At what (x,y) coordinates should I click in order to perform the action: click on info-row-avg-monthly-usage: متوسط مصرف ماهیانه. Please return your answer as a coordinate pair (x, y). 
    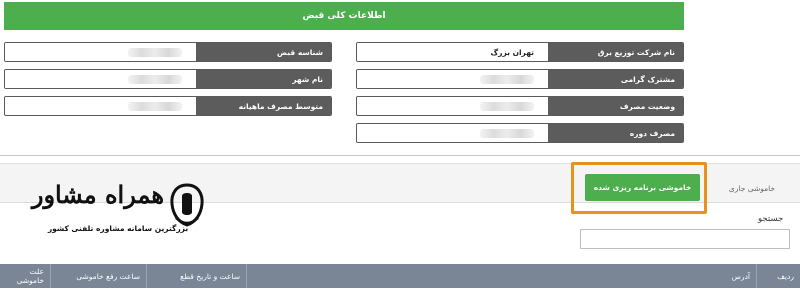
    Looking at the image, I should click on (168, 106).